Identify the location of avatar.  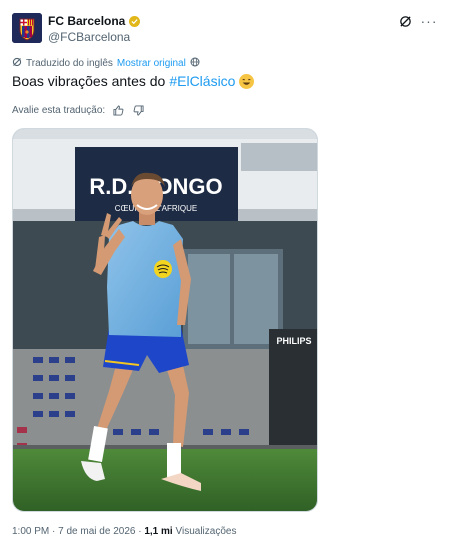
(27, 28).